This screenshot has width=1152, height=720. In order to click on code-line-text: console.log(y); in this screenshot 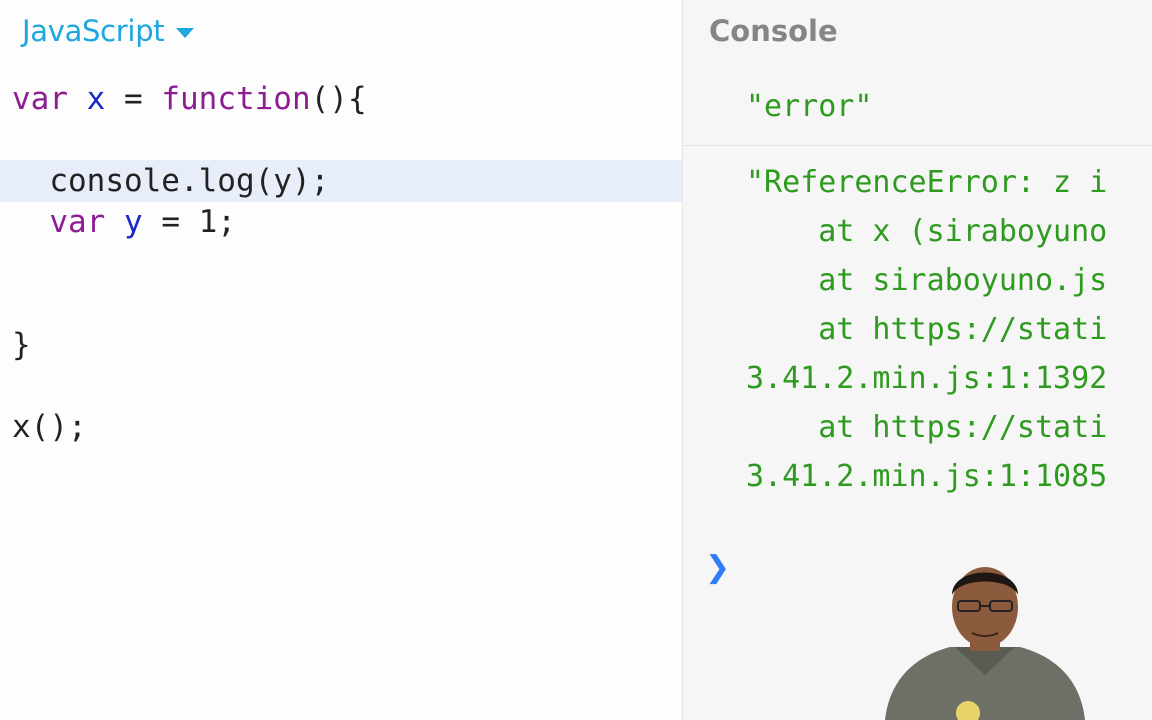, I will do `click(170, 181)`.